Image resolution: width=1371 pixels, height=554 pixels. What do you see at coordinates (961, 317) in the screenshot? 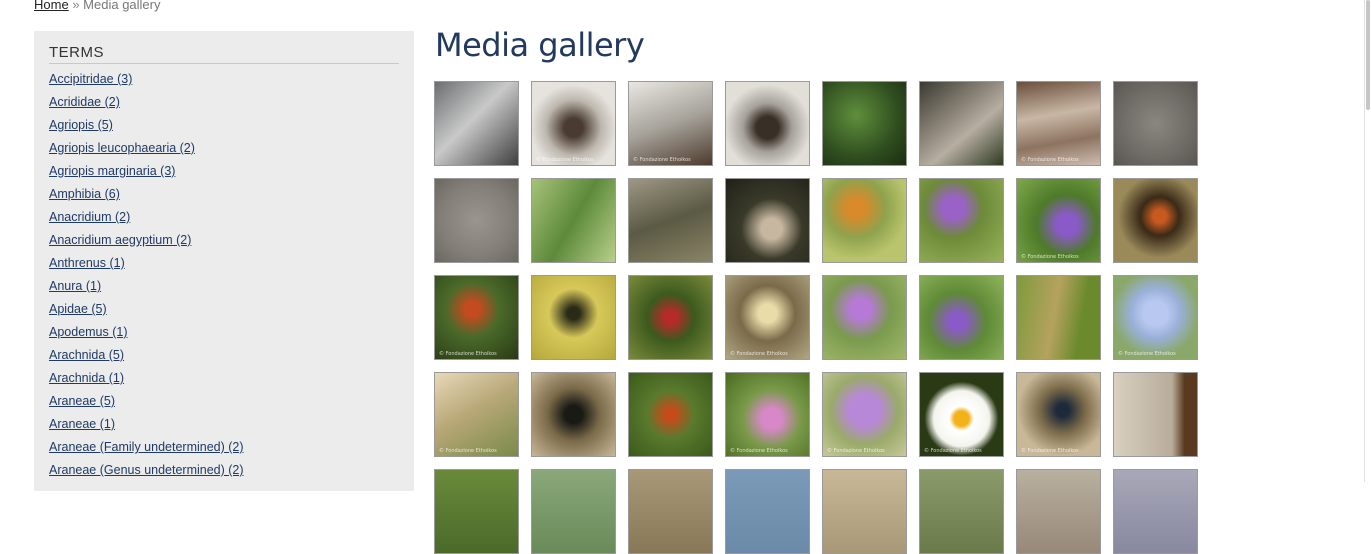
I see `scabious-wasp-thumb` at bounding box center [961, 317].